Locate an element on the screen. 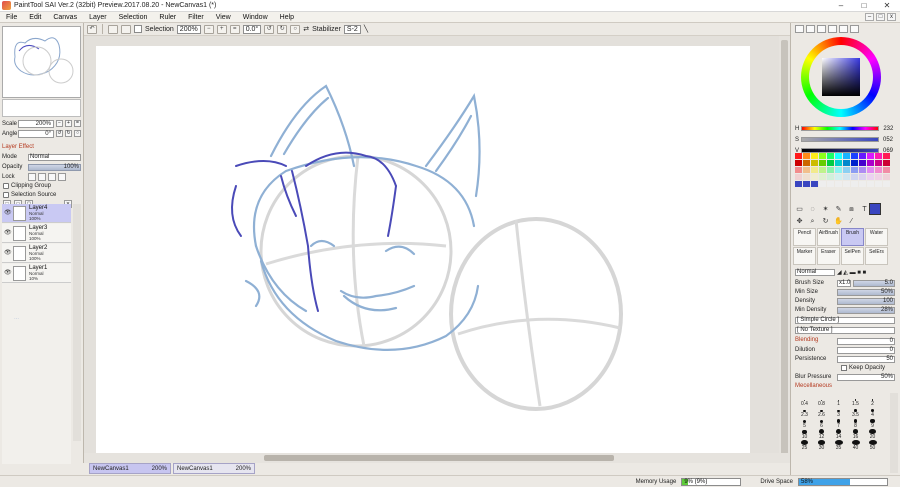  undo-icon: ↶ is located at coordinates (92, 29).